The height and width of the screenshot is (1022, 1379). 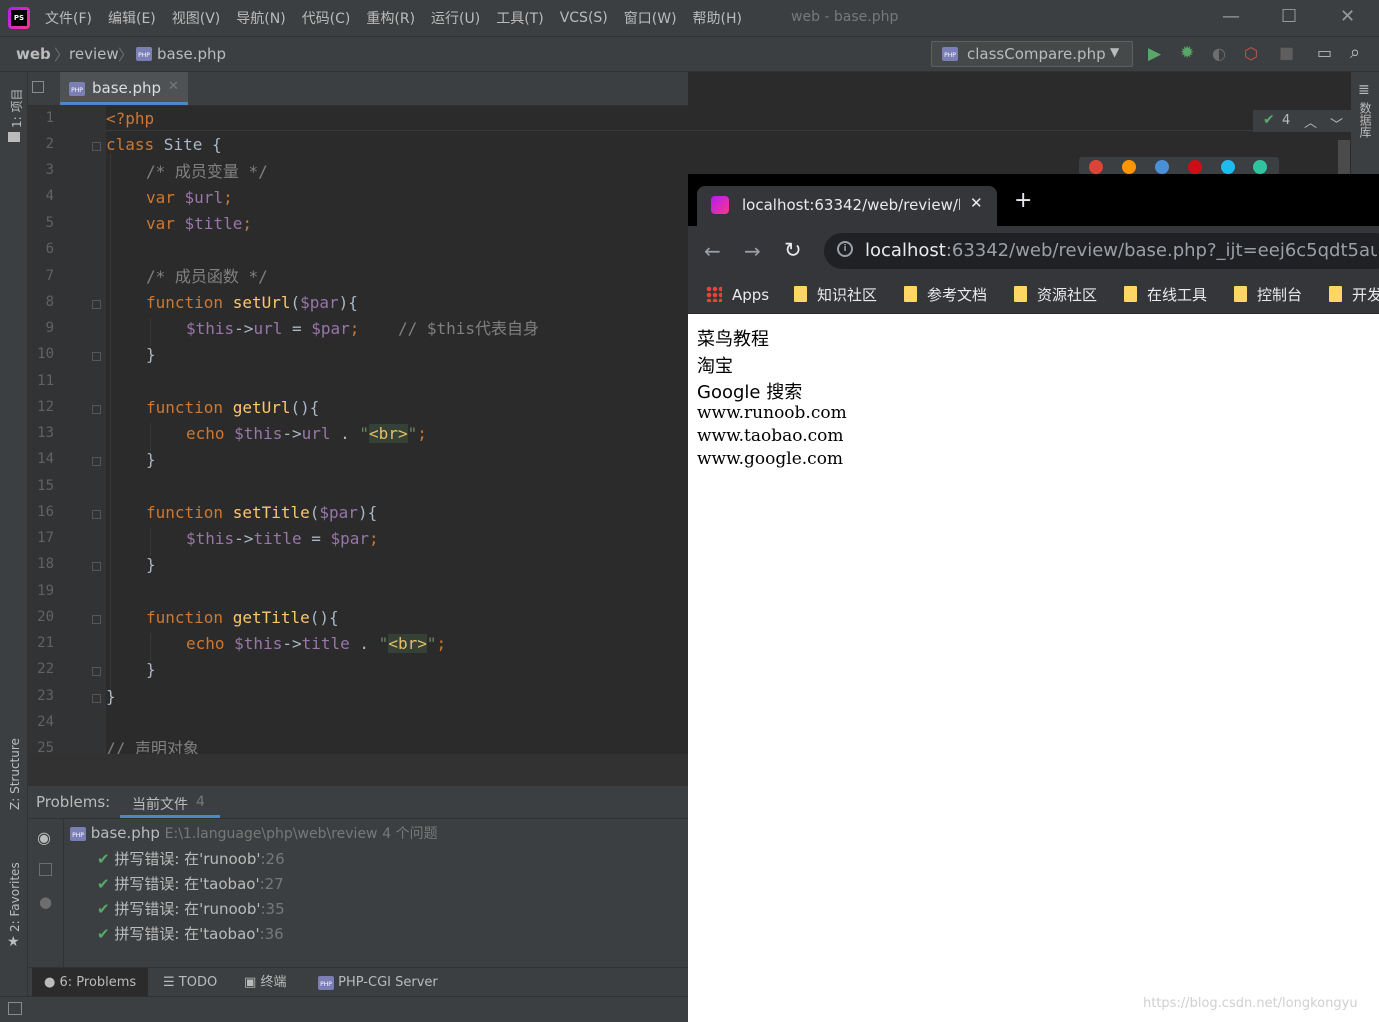 What do you see at coordinates (1129, 167) in the screenshot?
I see `firefox-icon` at bounding box center [1129, 167].